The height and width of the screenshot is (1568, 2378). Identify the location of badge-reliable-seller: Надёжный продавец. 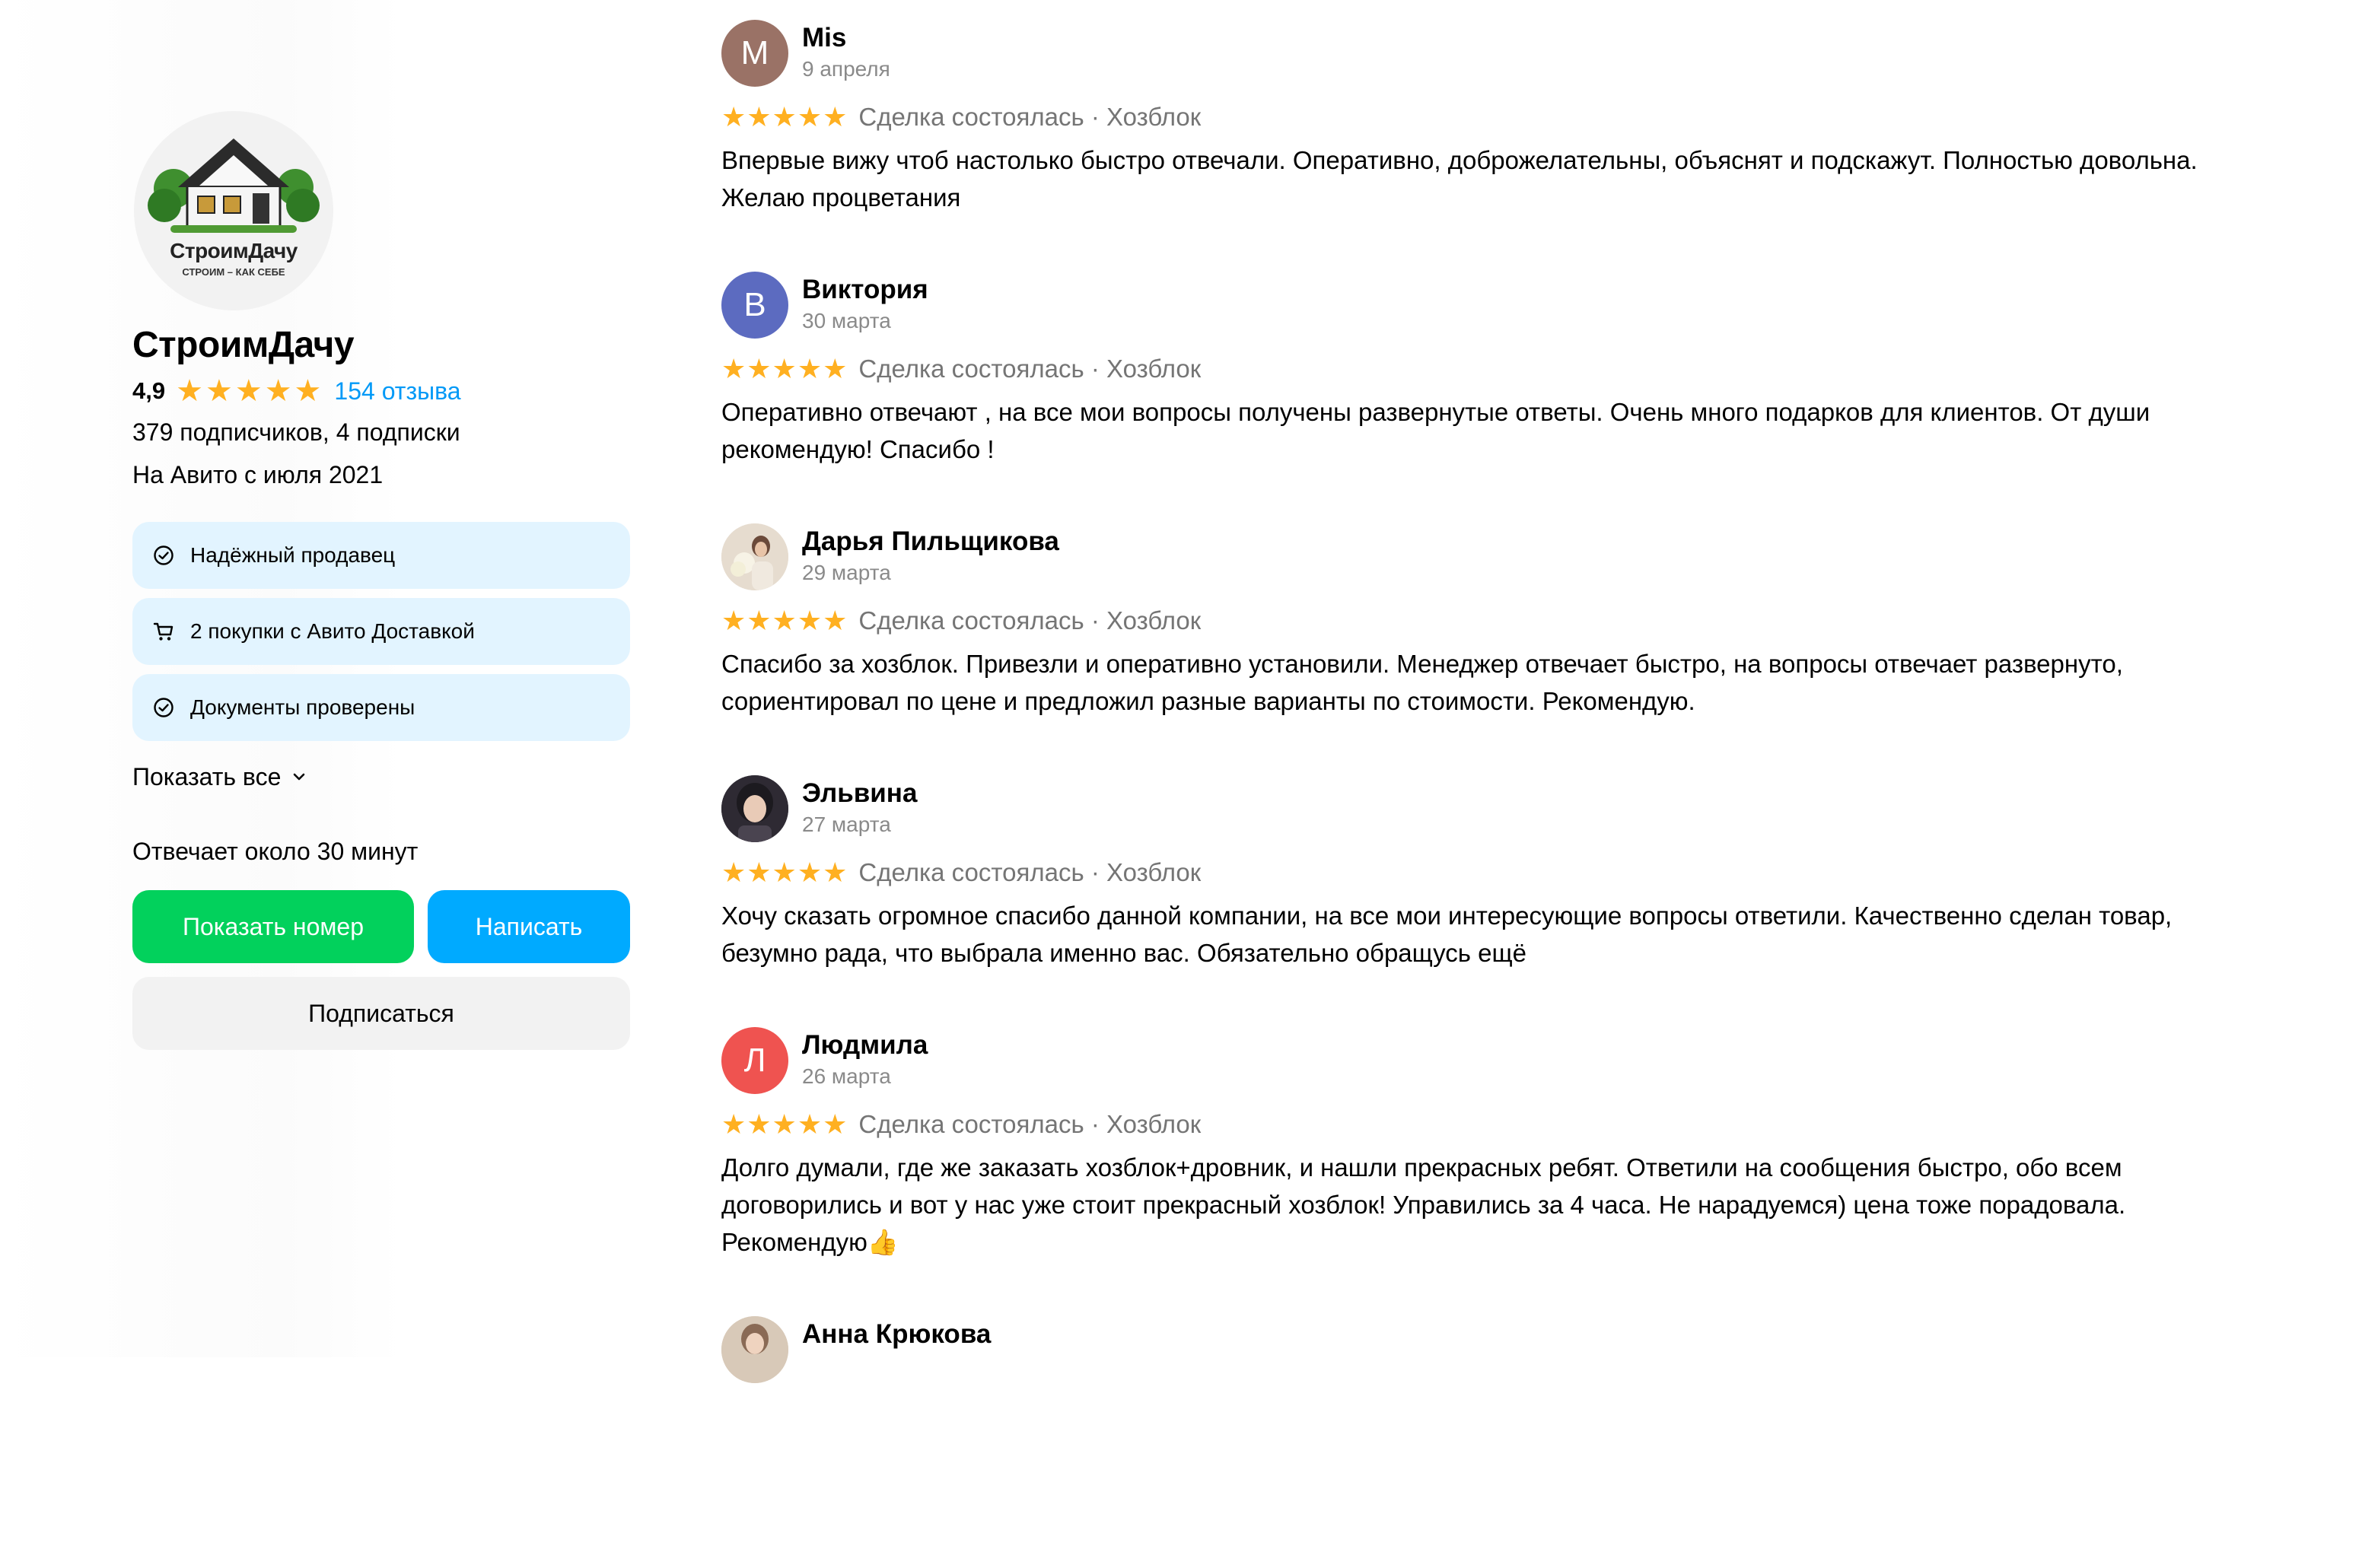
(381, 555).